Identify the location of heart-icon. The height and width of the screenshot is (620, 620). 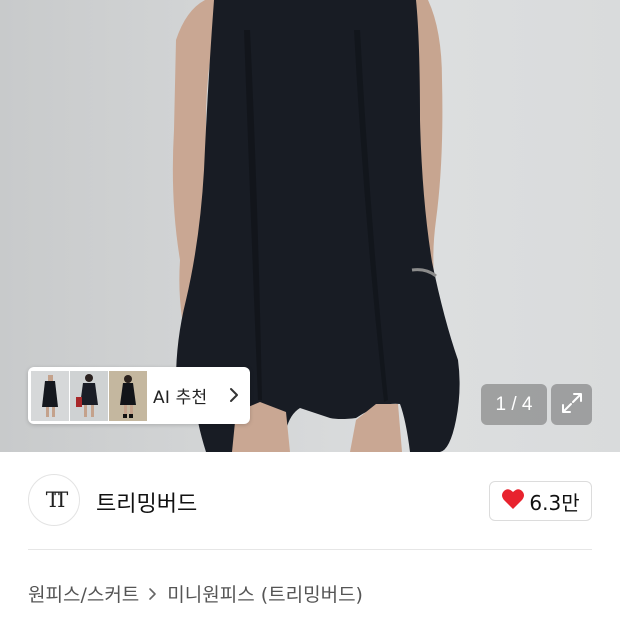
(513, 501).